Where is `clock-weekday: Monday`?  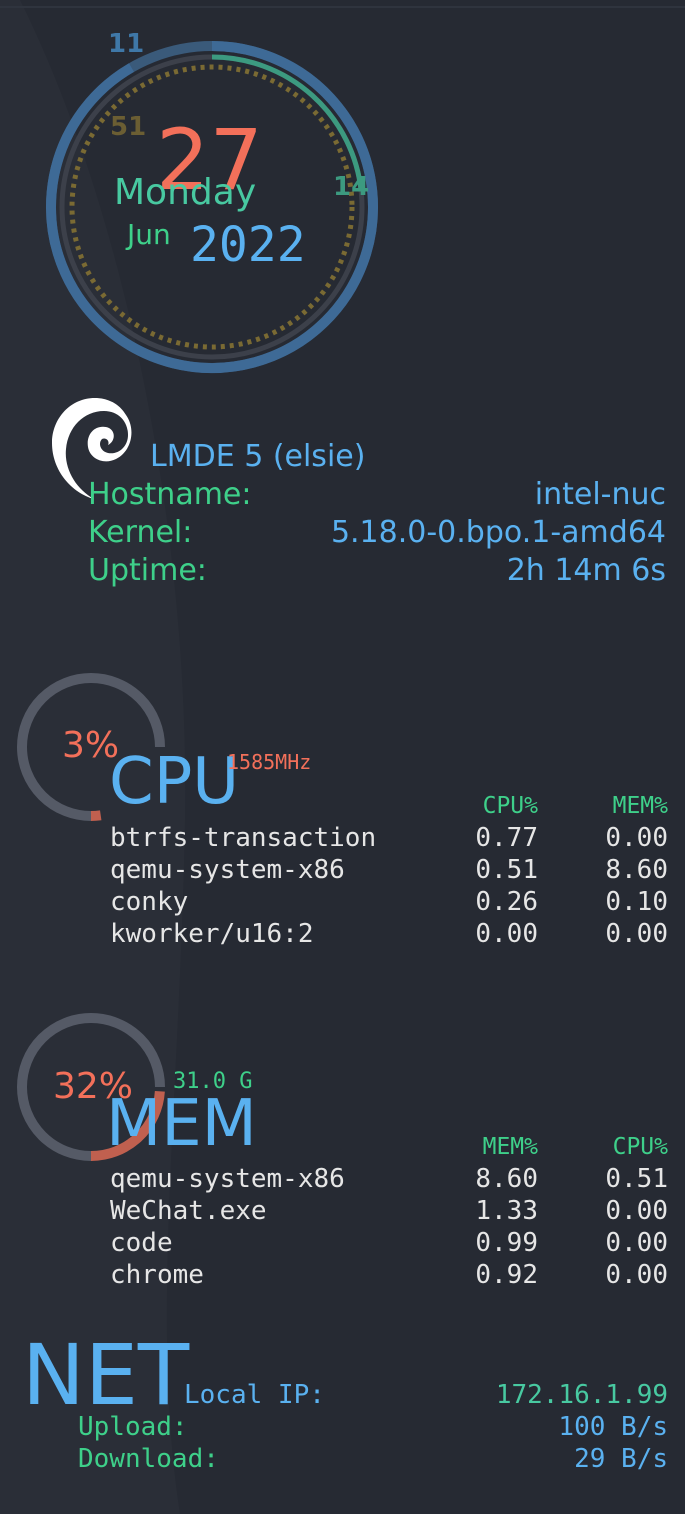
clock-weekday: Monday is located at coordinates (185, 192).